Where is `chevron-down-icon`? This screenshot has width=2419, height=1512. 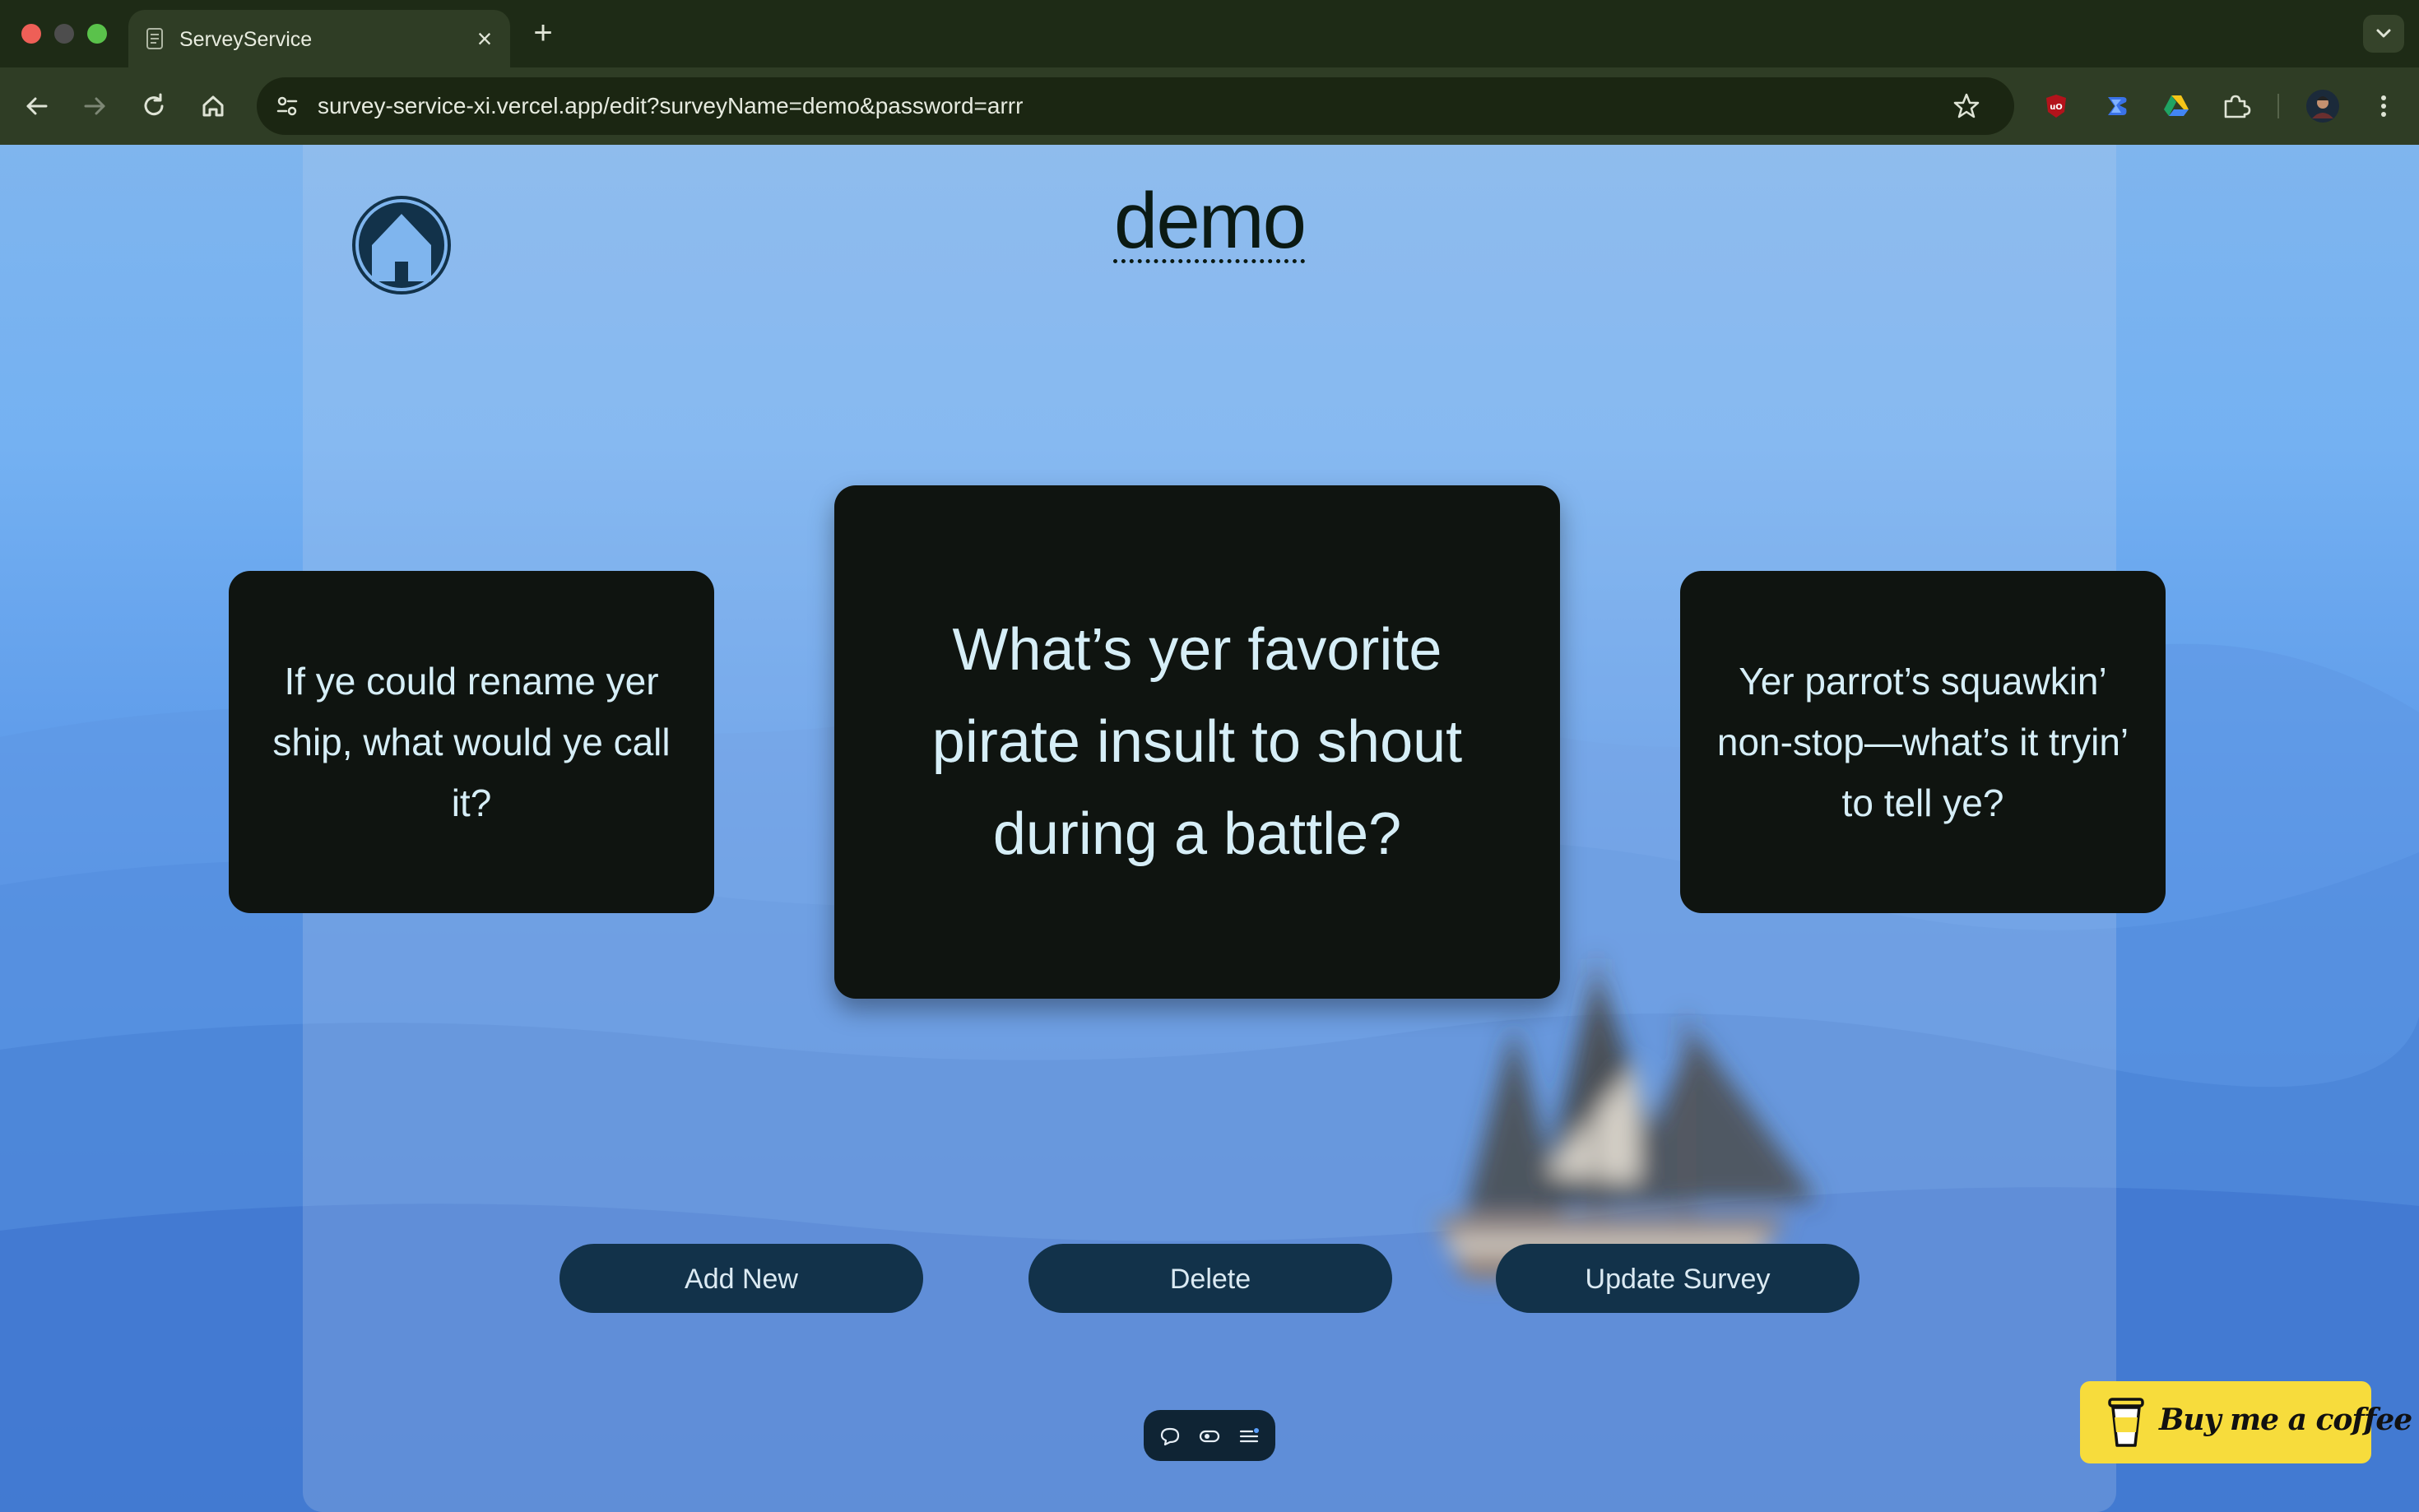
chevron-down-icon is located at coordinates (2383, 33).